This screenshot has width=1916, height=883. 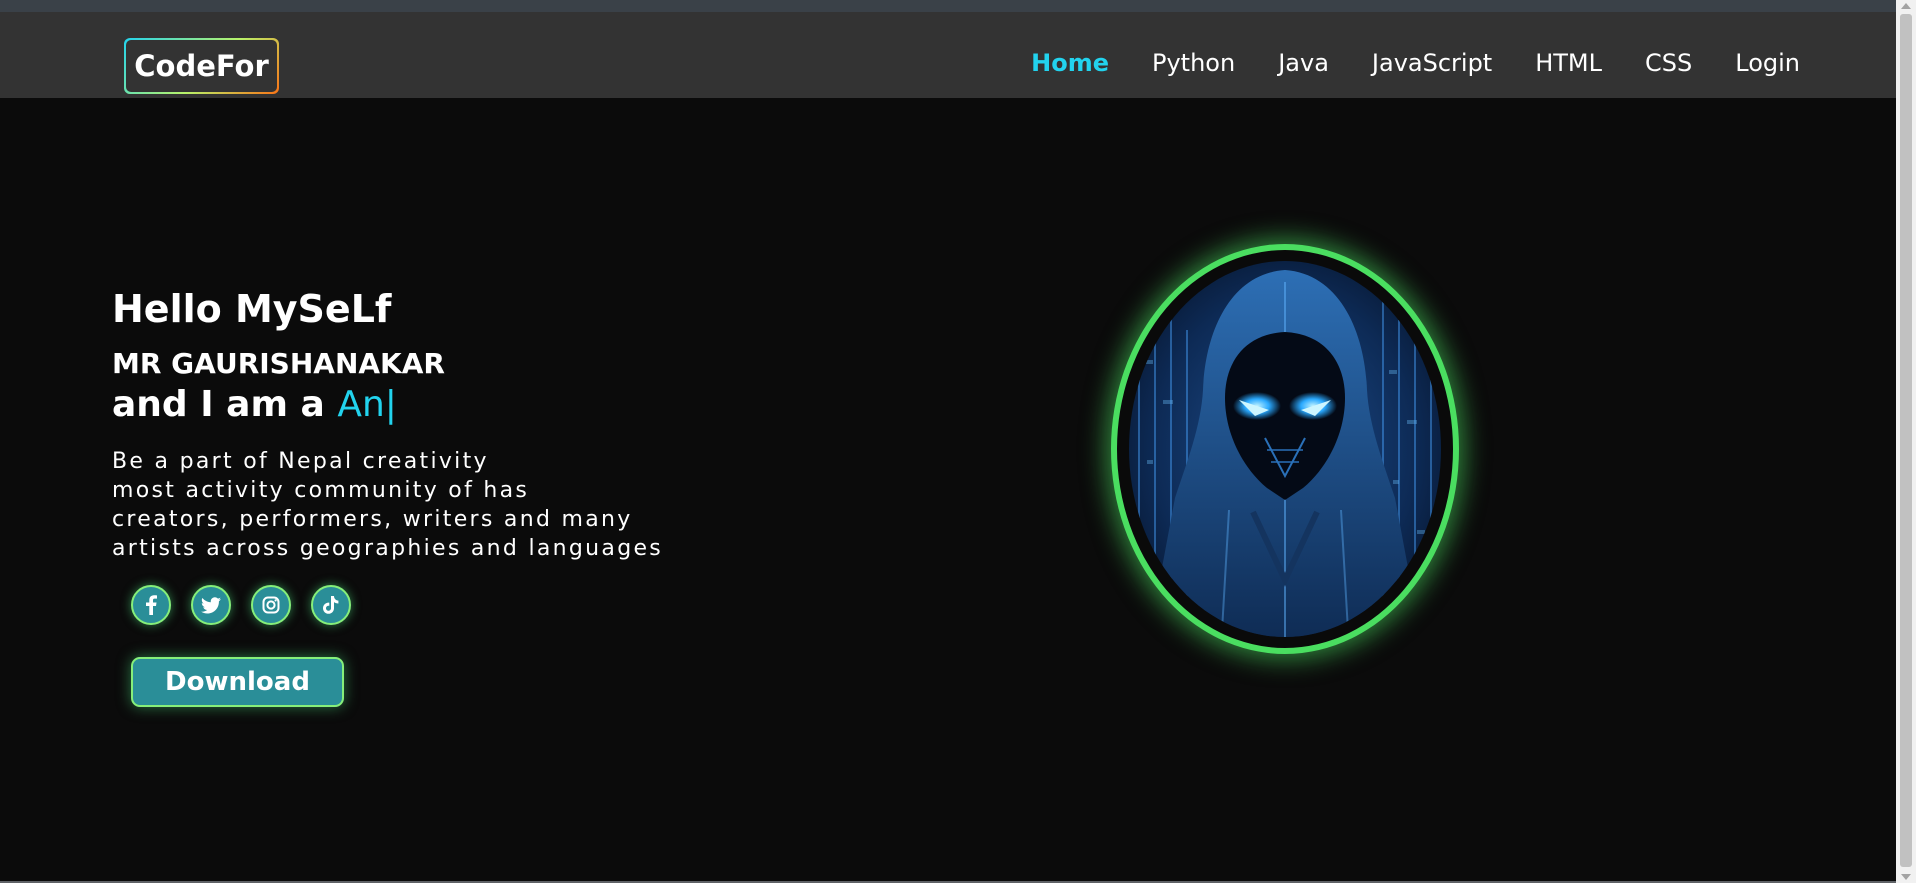 I want to click on instagram-icon, so click(x=271, y=605).